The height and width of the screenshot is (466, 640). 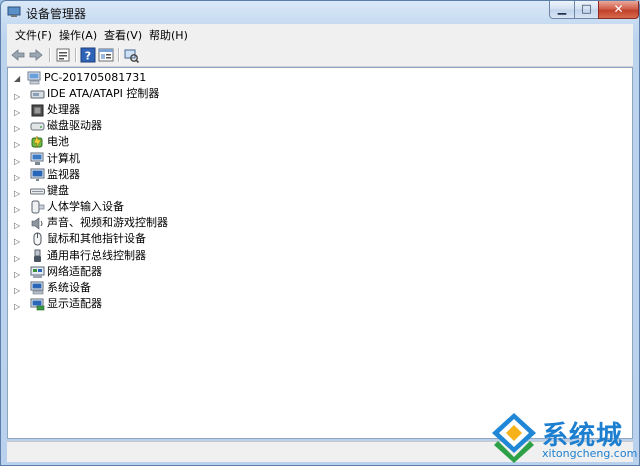 I want to click on help-icon: ?, so click(x=88, y=55).